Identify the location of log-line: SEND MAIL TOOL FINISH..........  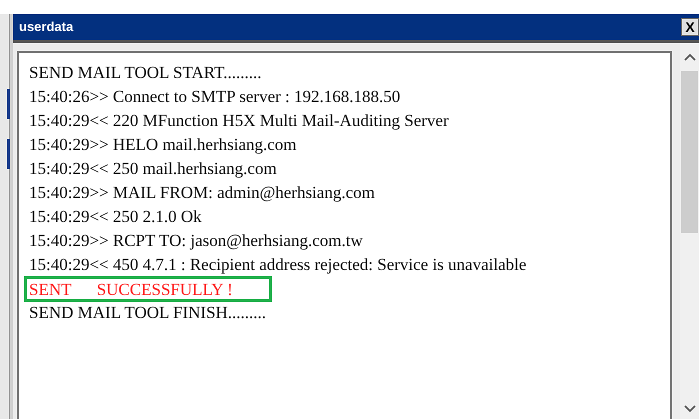
(148, 313).